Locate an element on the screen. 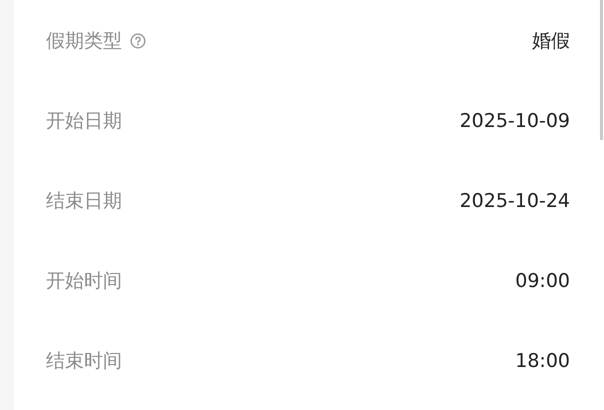 This screenshot has height=410, width=604. field-label: 开始日期 is located at coordinates (84, 121).